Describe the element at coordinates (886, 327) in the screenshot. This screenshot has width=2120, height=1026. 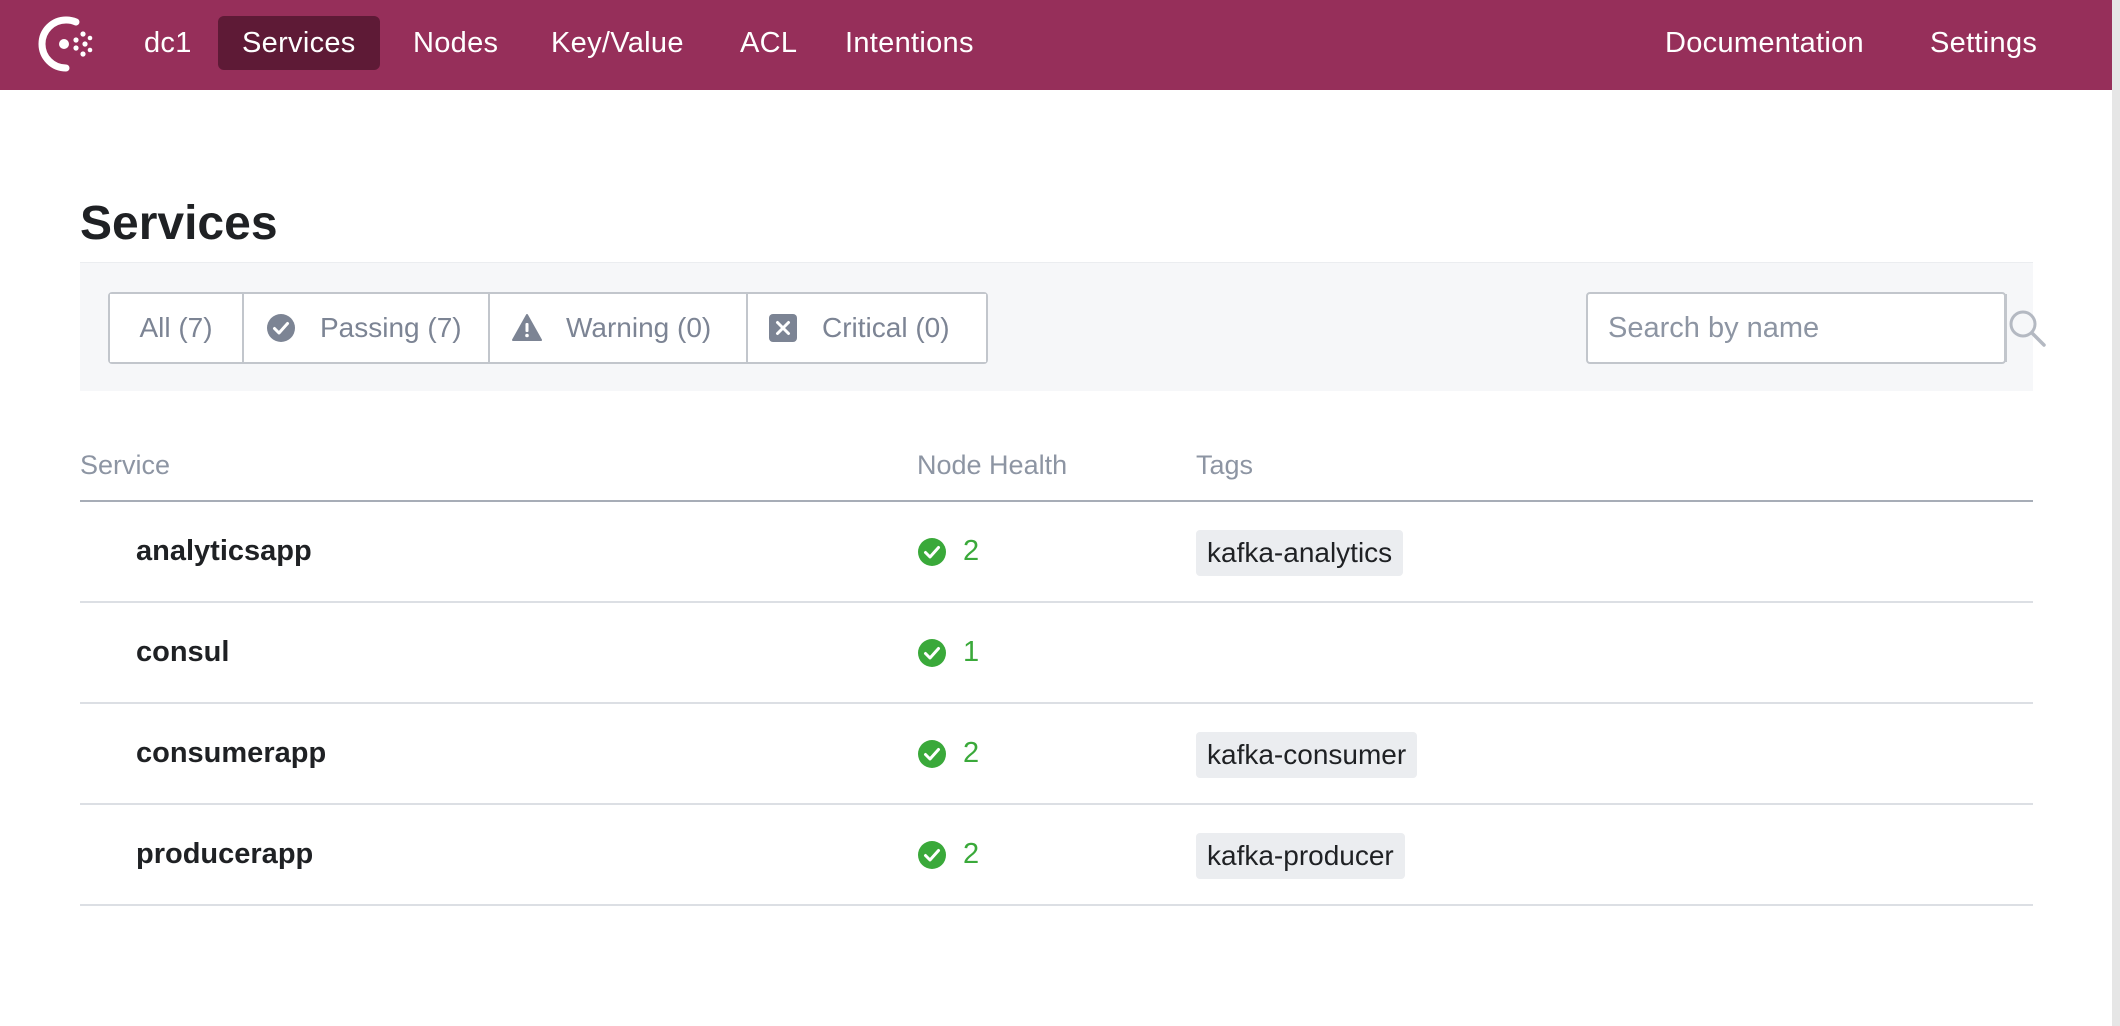
I see `filter-critical-label: Critical (0)` at that location.